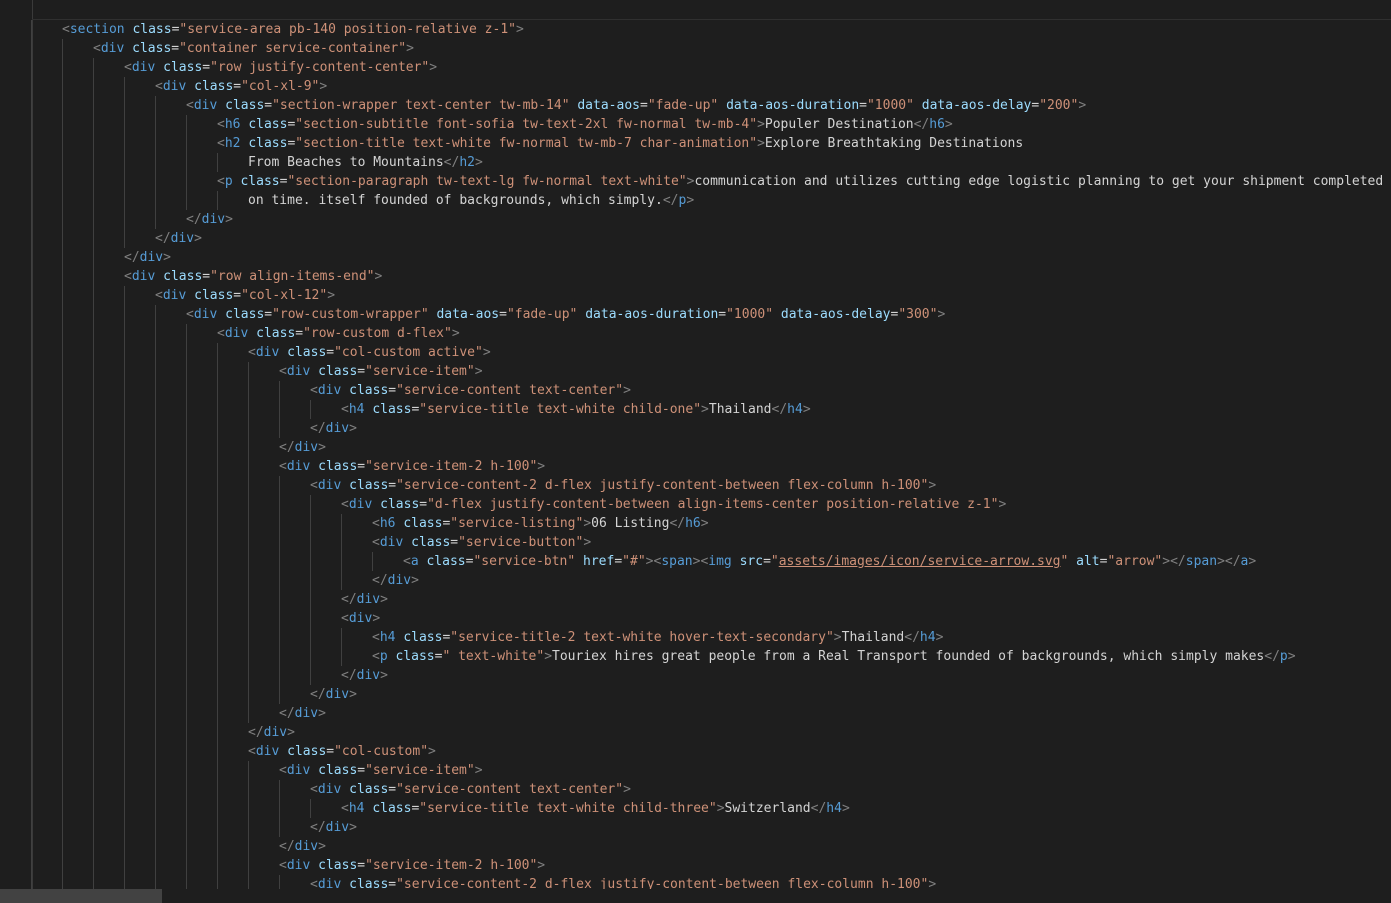  I want to click on code-line: <div class="row justify-content-center">, so click(695, 67).